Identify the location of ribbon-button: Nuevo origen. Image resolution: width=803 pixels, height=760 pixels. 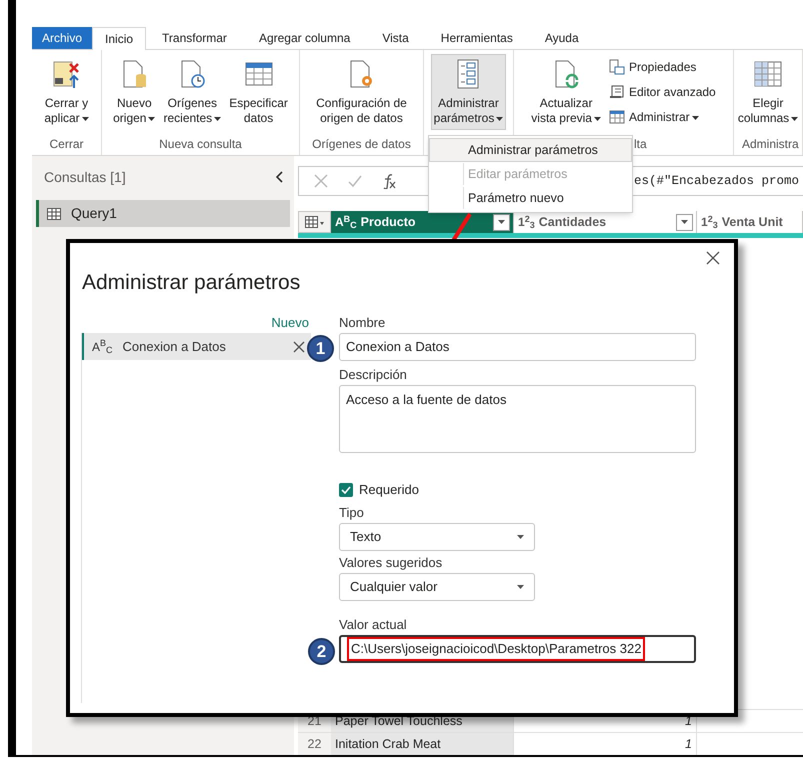
(134, 92).